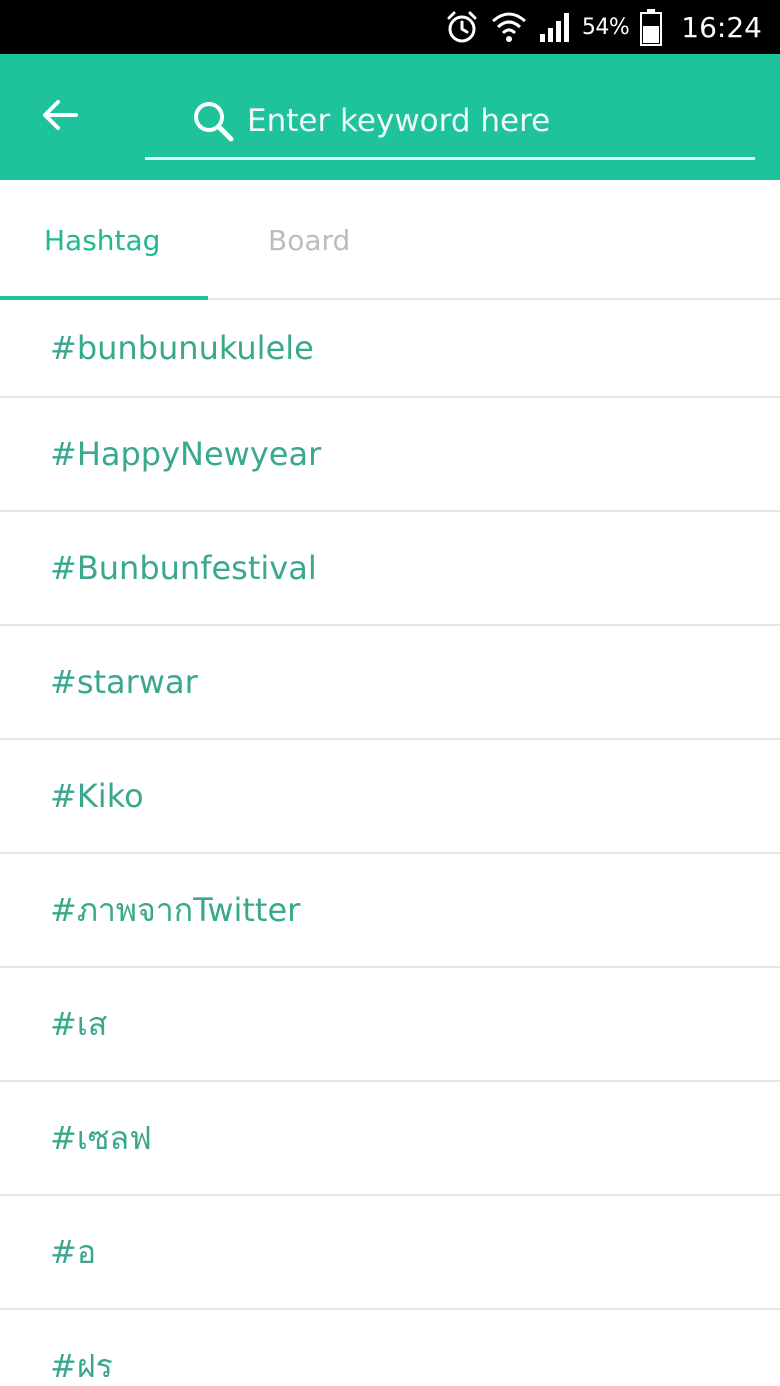 This screenshot has width=780, height=1386. Describe the element at coordinates (462, 27) in the screenshot. I see `alarm-icon` at that location.